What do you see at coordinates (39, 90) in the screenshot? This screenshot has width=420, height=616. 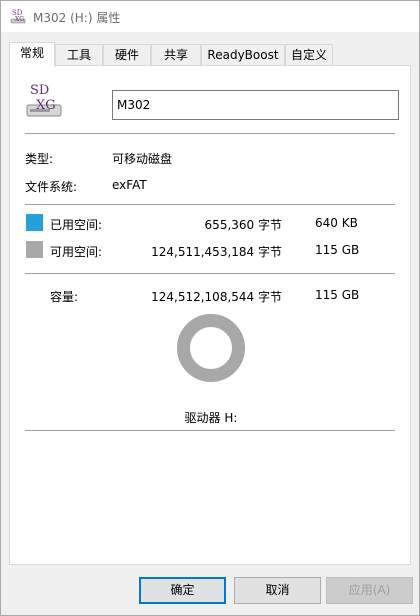 I see `drive-icon-text-top: SD` at bounding box center [39, 90].